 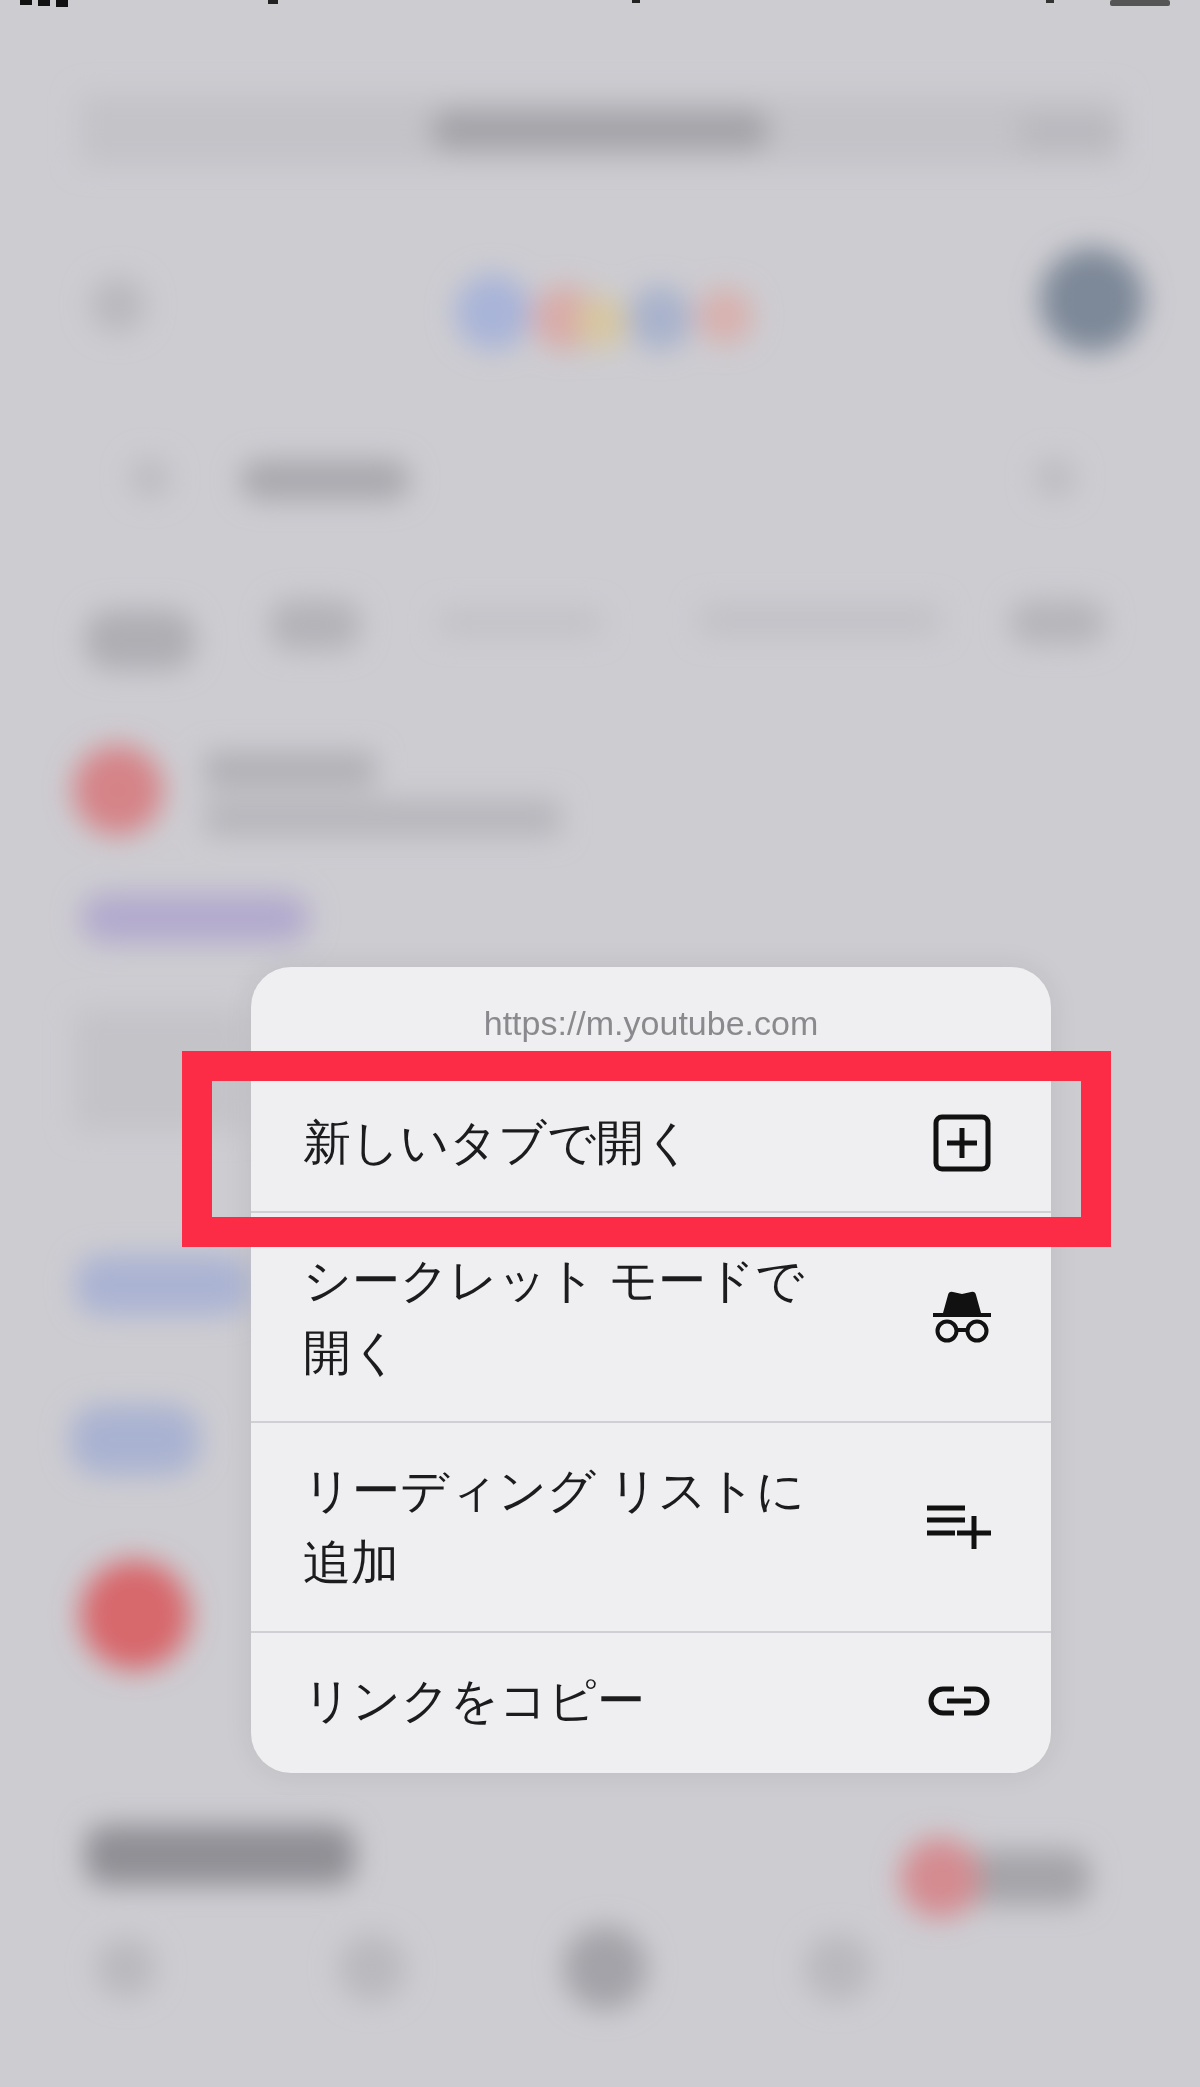 I want to click on hat-and-glasses-icon, so click(x=962, y=1317).